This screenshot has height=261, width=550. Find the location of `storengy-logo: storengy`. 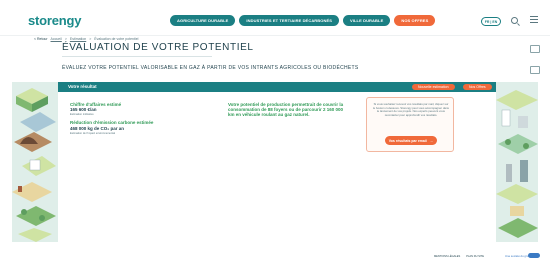

storengy-logo: storengy is located at coordinates (55, 20).